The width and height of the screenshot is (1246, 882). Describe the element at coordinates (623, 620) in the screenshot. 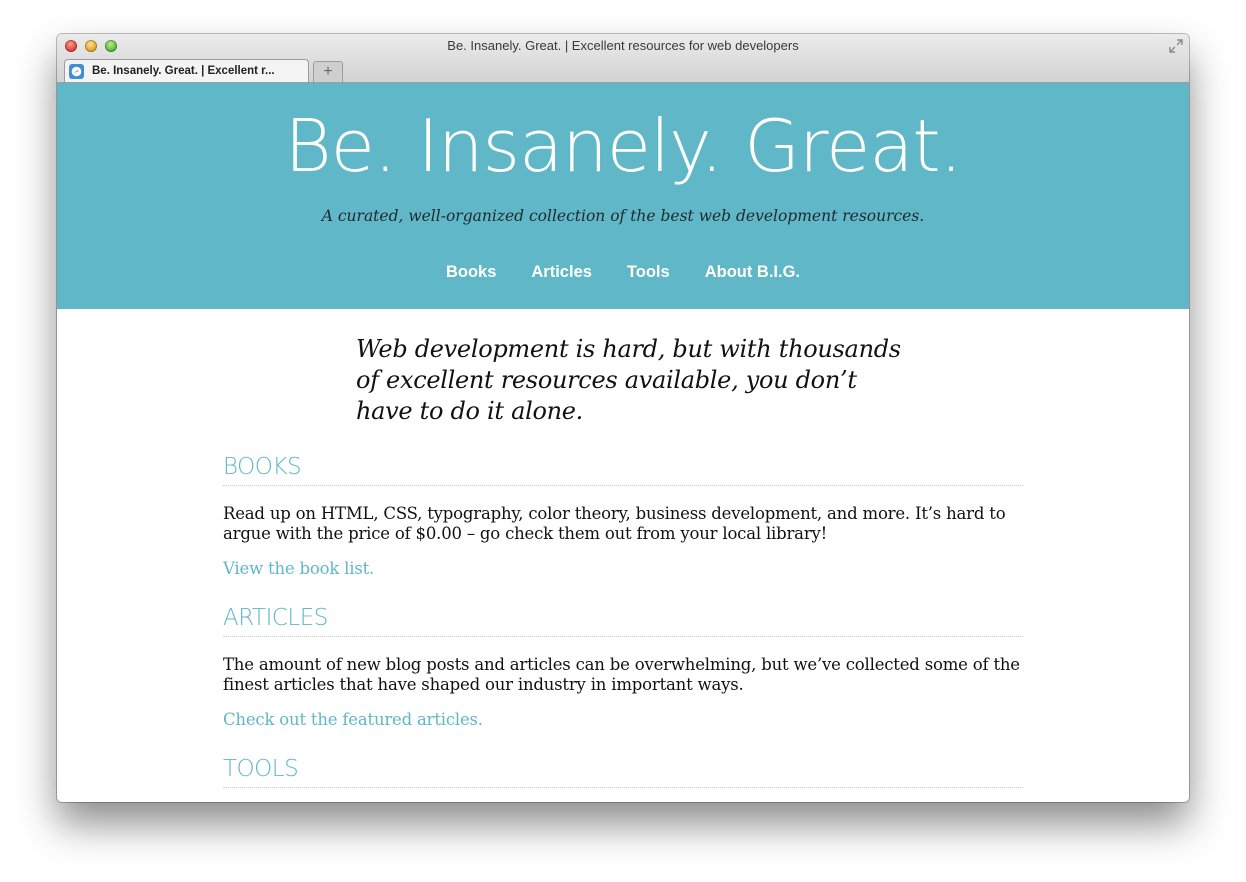

I see `articles-heading: ARTICLES` at that location.